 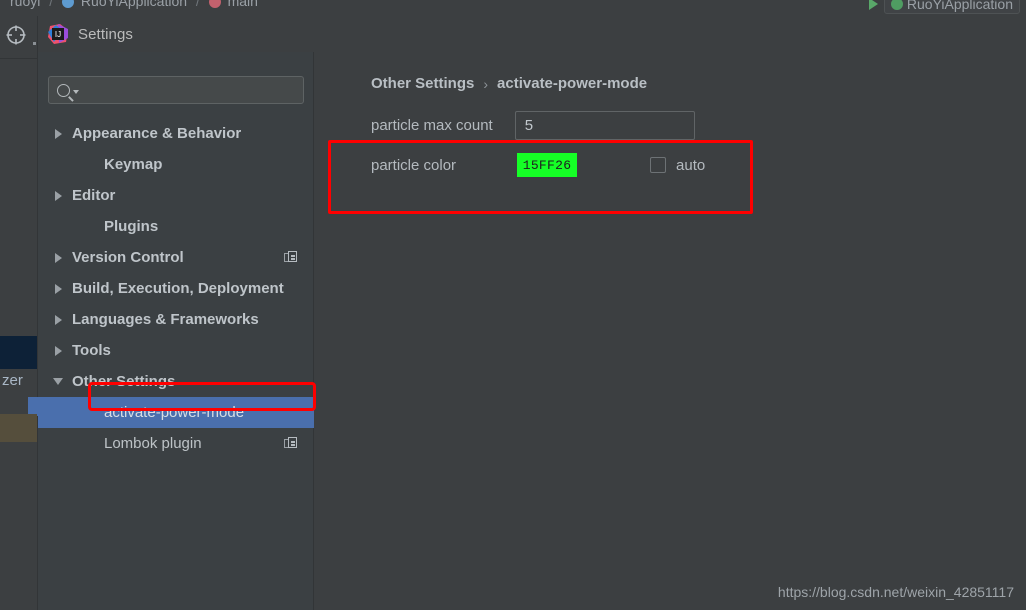 What do you see at coordinates (176, 164) in the screenshot?
I see `tree-item-keymap: Keymap` at bounding box center [176, 164].